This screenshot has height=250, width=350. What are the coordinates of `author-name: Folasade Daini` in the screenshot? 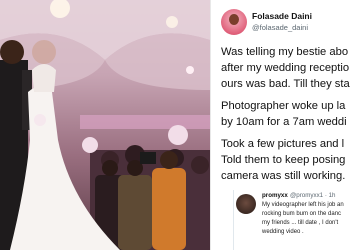 It's located at (282, 16).